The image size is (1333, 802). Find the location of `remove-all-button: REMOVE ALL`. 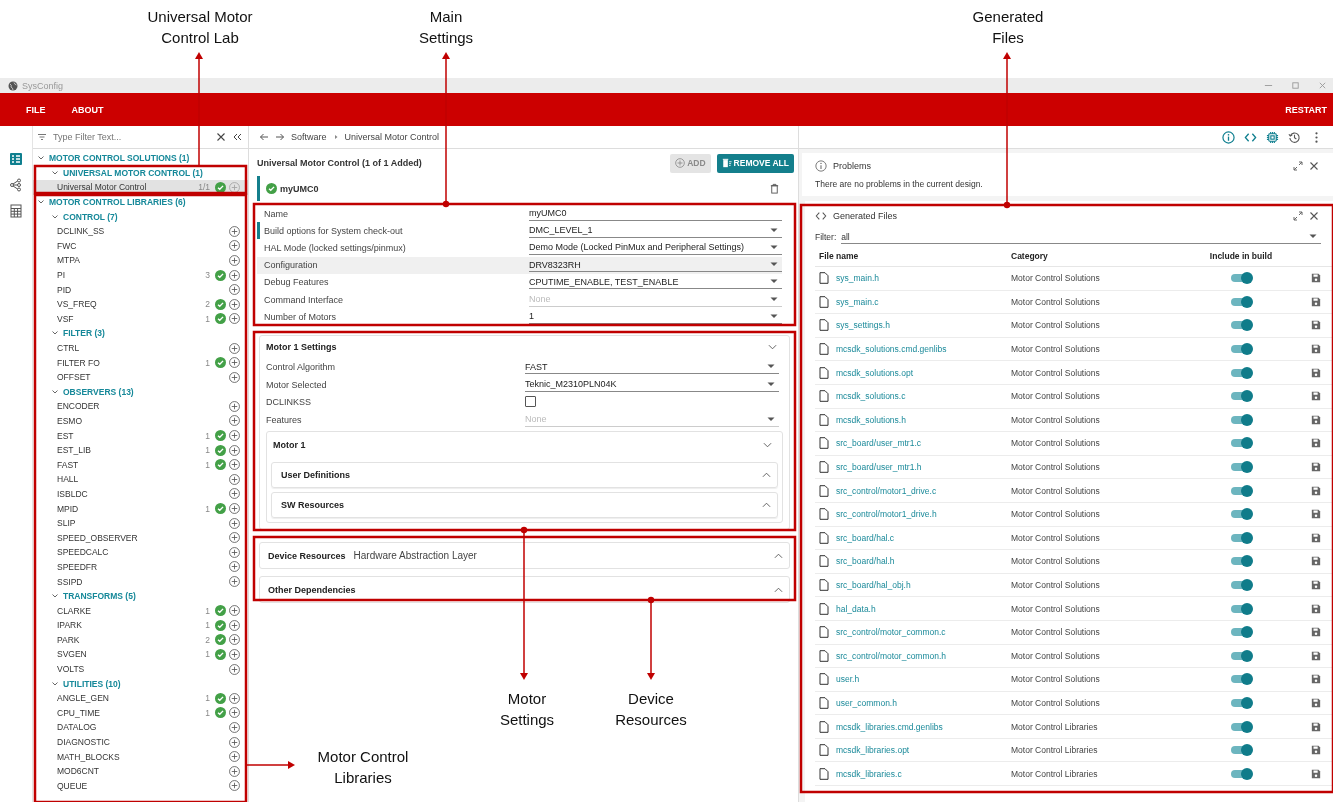

remove-all-button: REMOVE ALL is located at coordinates (755, 163).